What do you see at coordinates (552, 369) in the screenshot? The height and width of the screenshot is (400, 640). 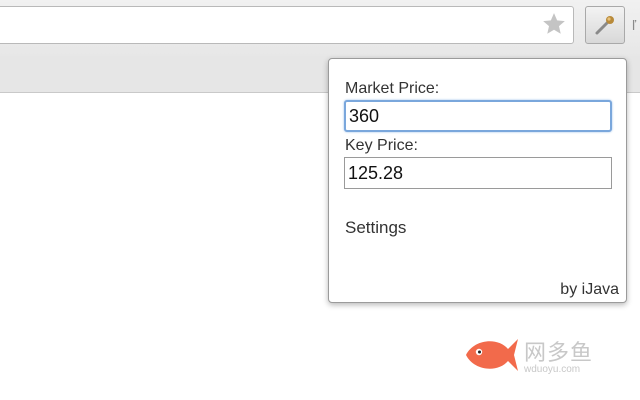 I see `watermark-url: wduoyu.com` at bounding box center [552, 369].